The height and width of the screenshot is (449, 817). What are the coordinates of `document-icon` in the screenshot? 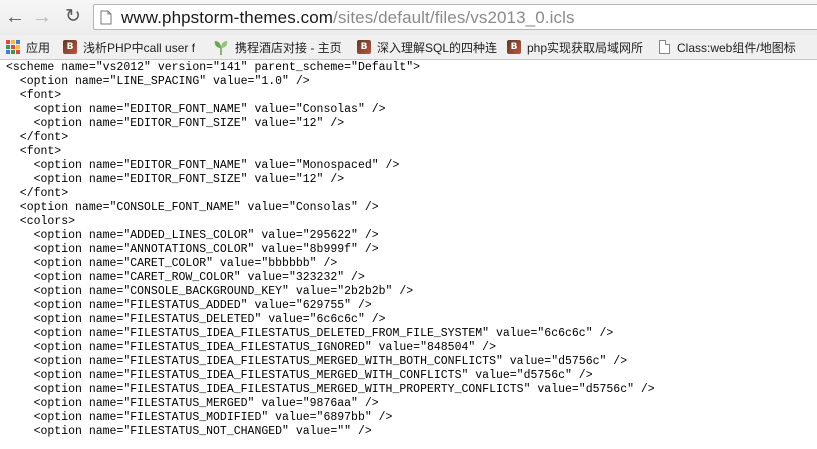 It's located at (664, 47).